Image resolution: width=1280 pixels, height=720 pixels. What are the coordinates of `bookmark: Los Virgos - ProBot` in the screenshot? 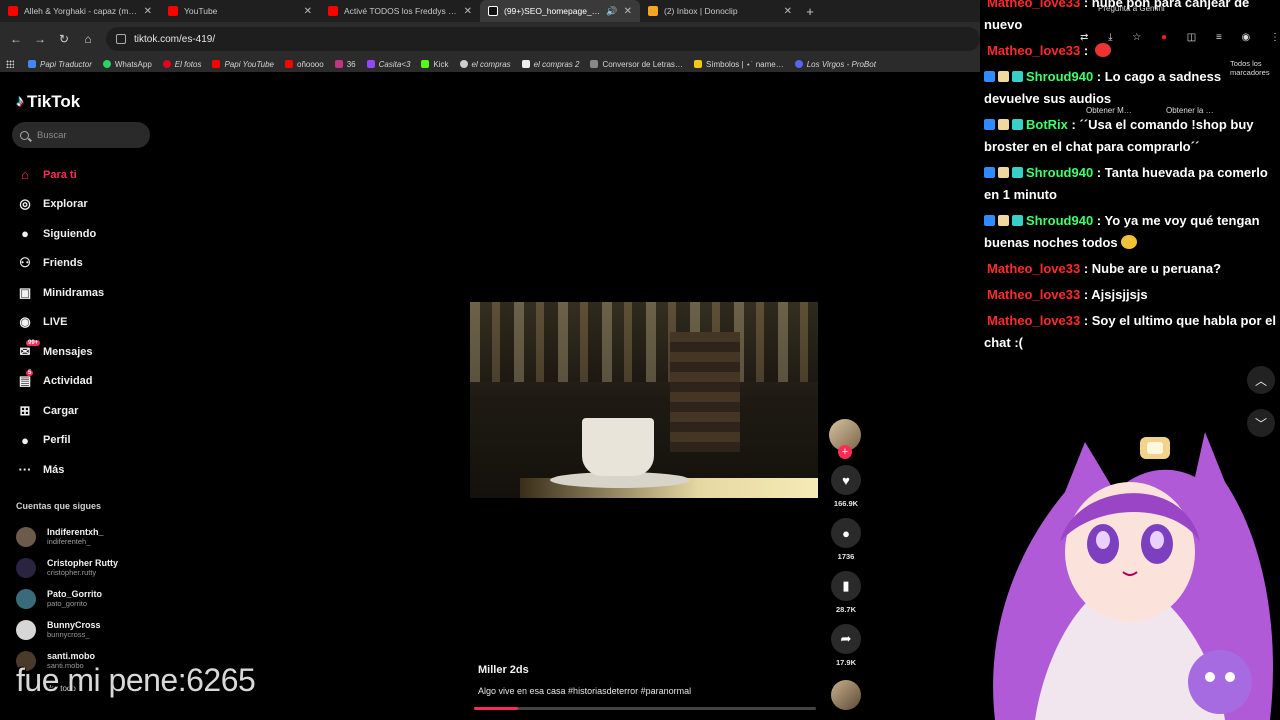 It's located at (835, 64).